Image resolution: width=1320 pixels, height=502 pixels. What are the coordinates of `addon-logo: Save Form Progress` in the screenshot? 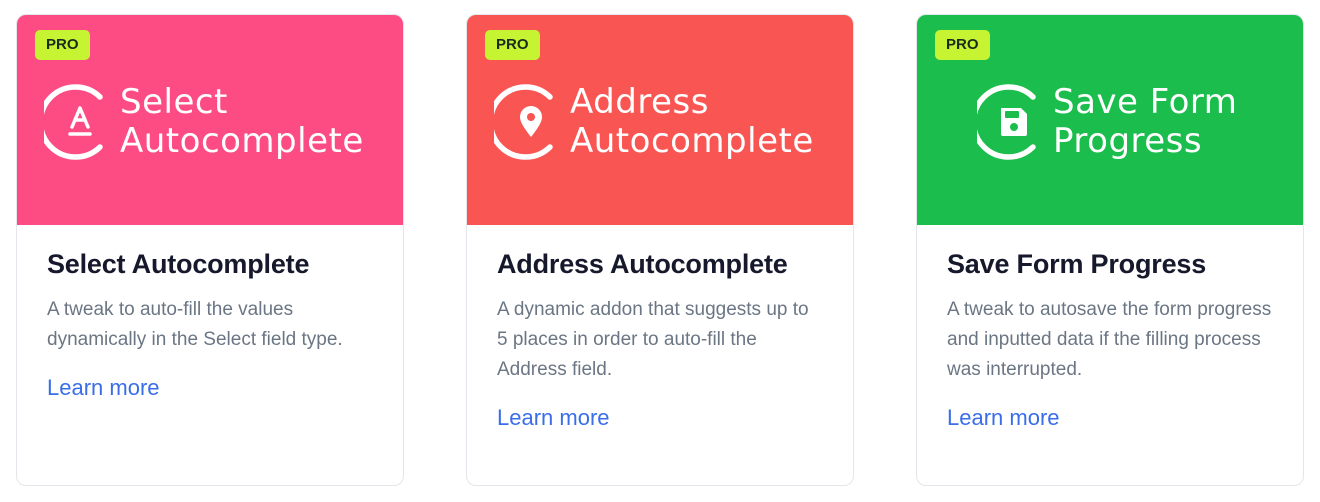 It's located at (1107, 122).